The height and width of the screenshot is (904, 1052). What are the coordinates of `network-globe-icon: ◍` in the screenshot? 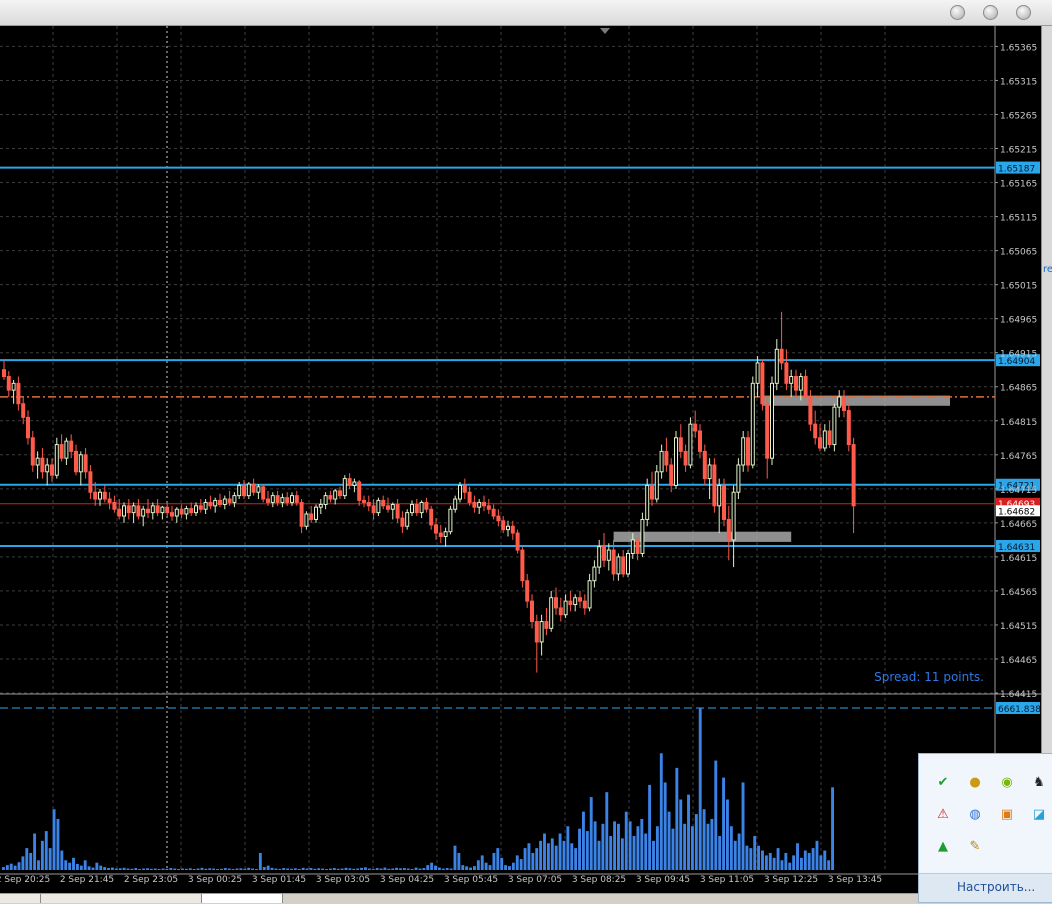 It's located at (975, 814).